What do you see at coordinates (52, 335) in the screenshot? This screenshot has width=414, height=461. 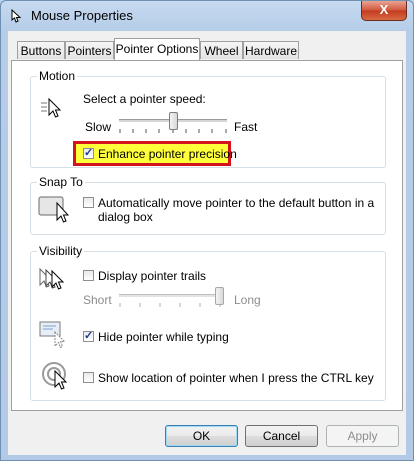 I see `hide-pointer-icon` at bounding box center [52, 335].